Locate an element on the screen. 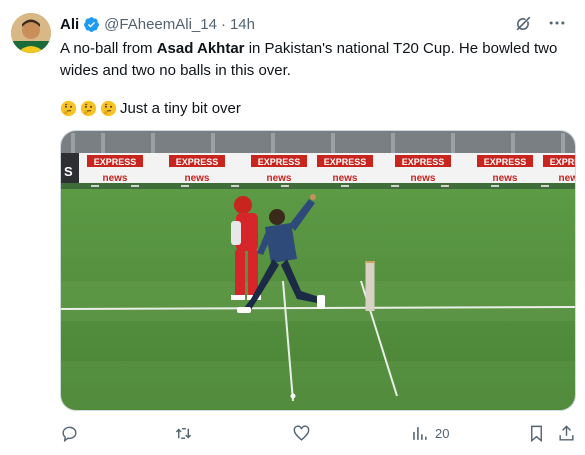 This screenshot has width=585, height=455. grok-icon is located at coordinates (523, 23).